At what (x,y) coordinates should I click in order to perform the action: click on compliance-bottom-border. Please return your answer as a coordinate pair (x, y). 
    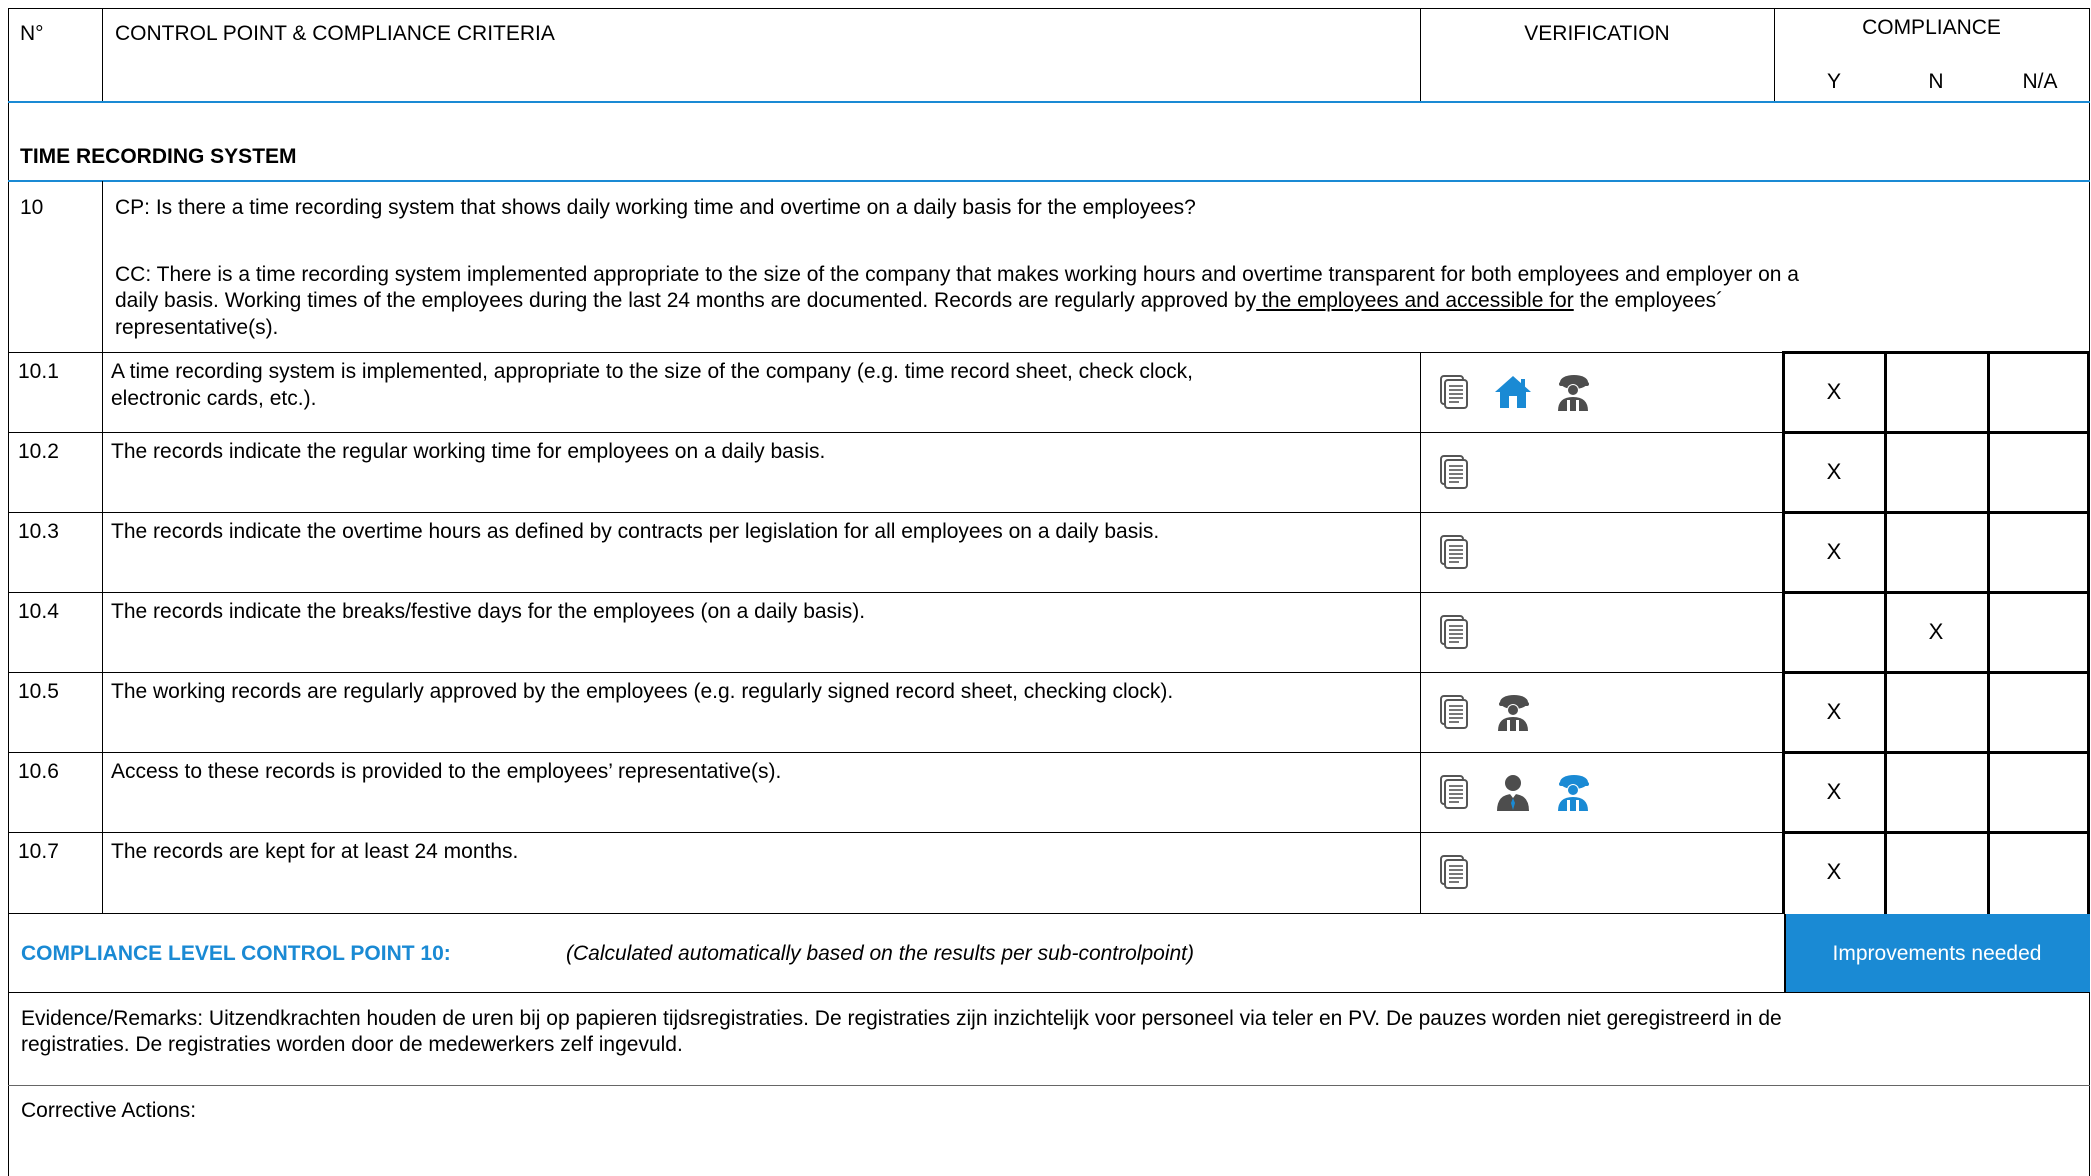
    Looking at the image, I should click on (1049, 992).